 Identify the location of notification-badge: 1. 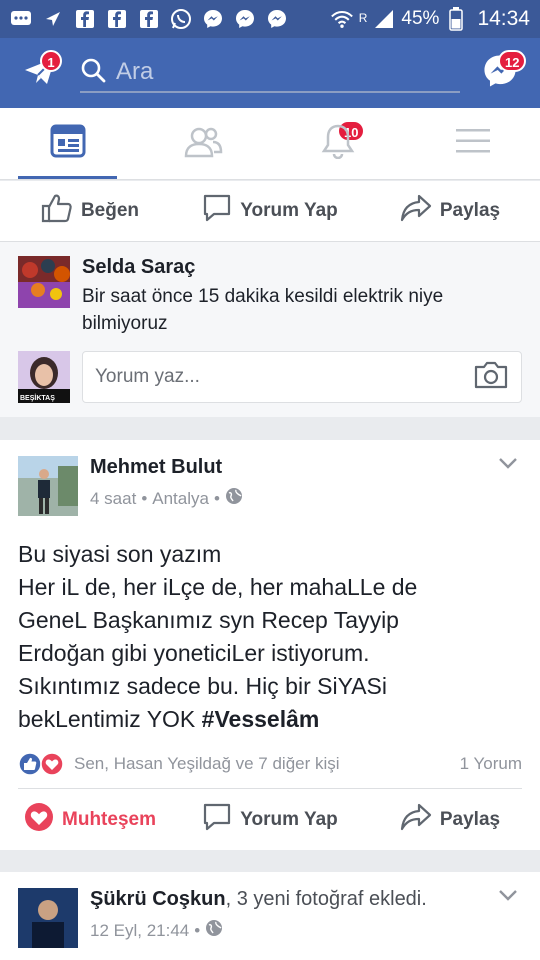
(51, 61).